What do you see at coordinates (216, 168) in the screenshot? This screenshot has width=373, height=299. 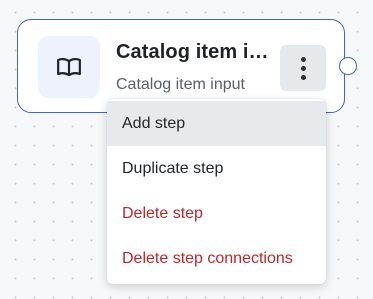 I see `menu-item-duplicate-step: Duplicate step` at bounding box center [216, 168].